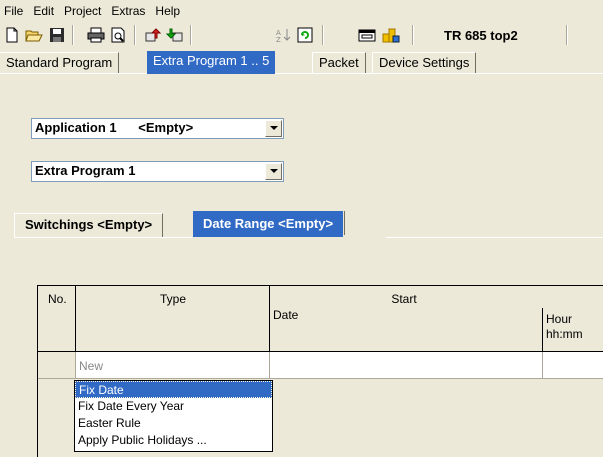 The height and width of the screenshot is (457, 603). I want to click on column-header-hour: Hour, so click(559, 319).